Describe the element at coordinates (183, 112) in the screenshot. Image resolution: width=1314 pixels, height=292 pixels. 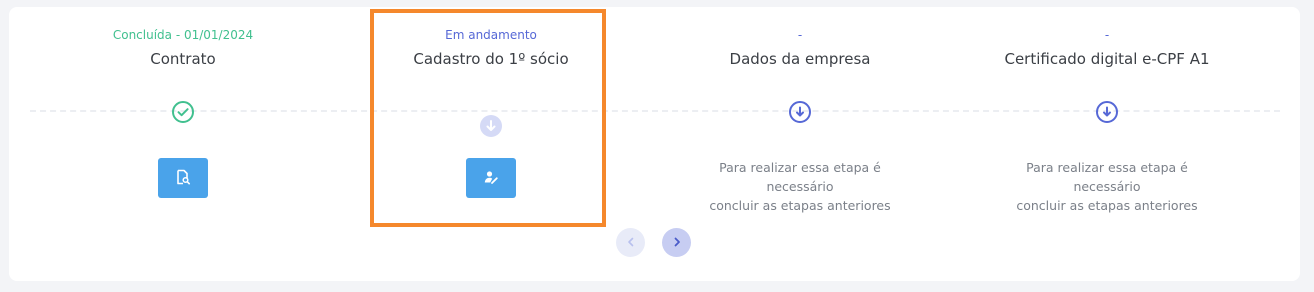
I see `check-circle-icon` at that location.